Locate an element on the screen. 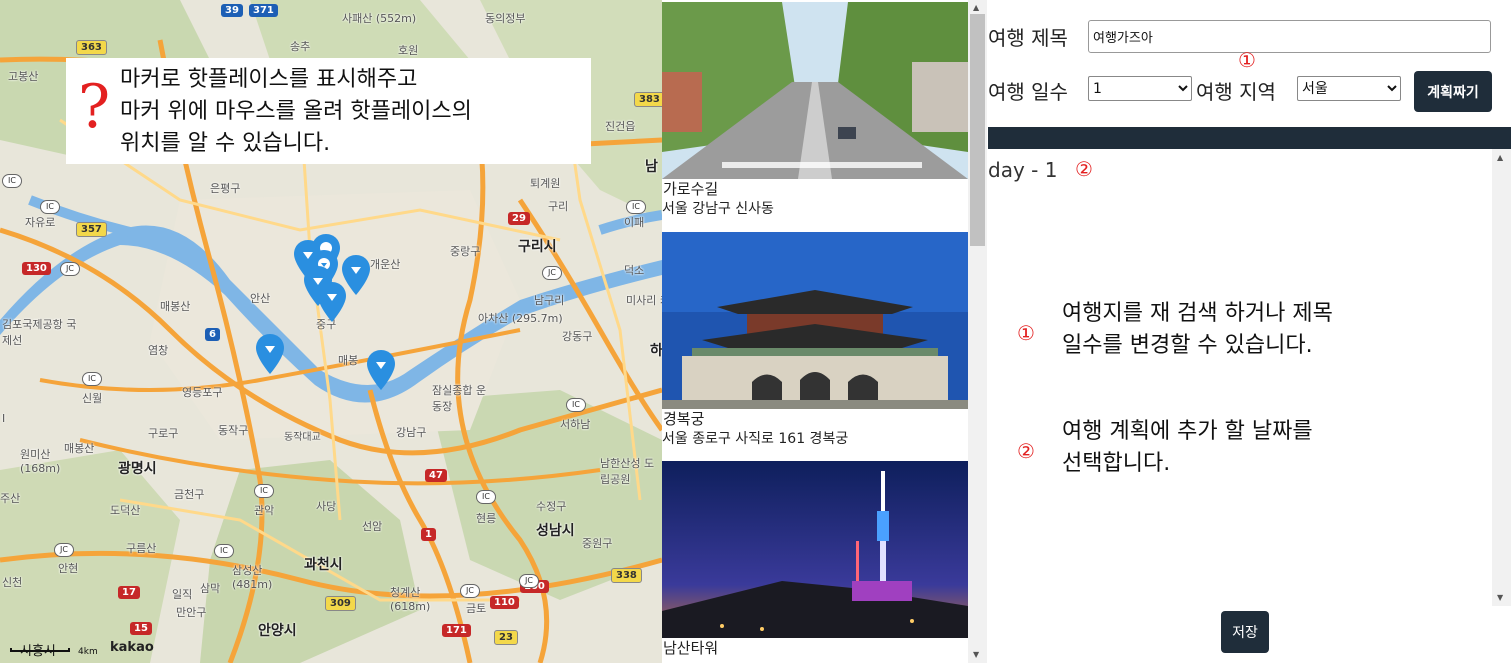  route-shield: 130 is located at coordinates (36, 268).